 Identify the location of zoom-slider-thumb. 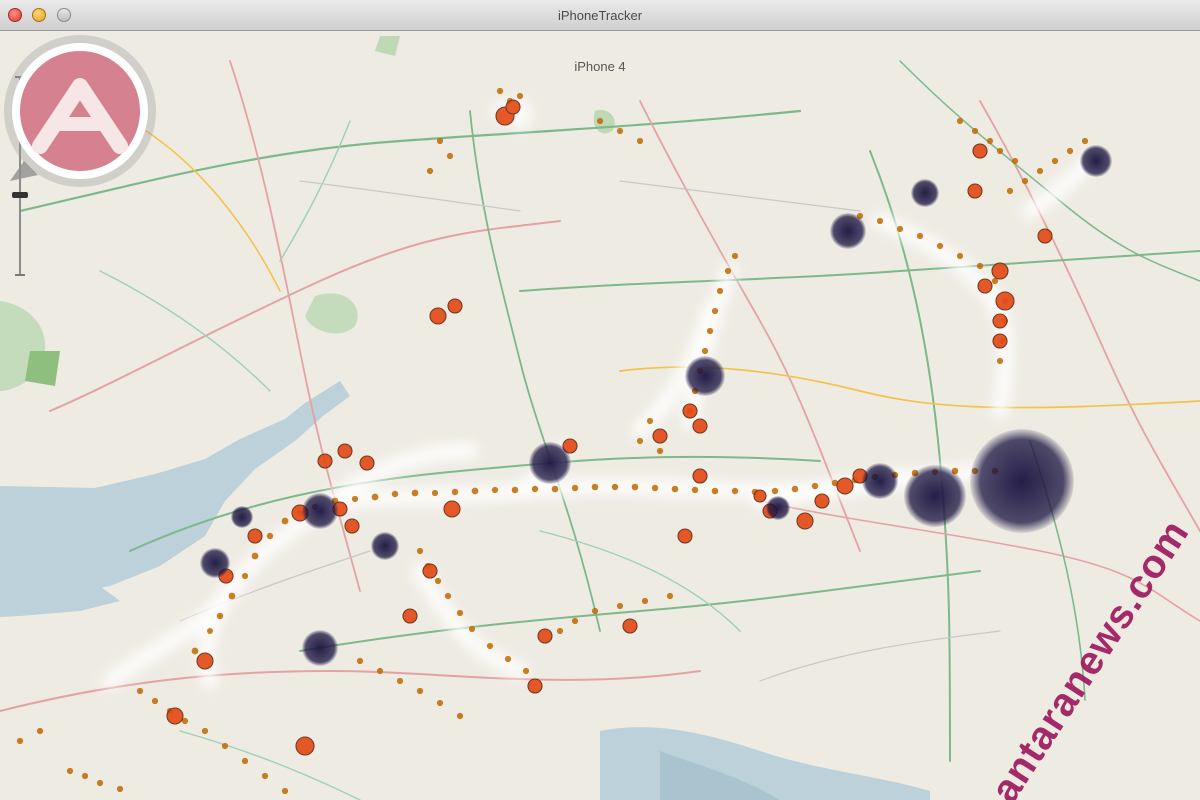
(20, 195).